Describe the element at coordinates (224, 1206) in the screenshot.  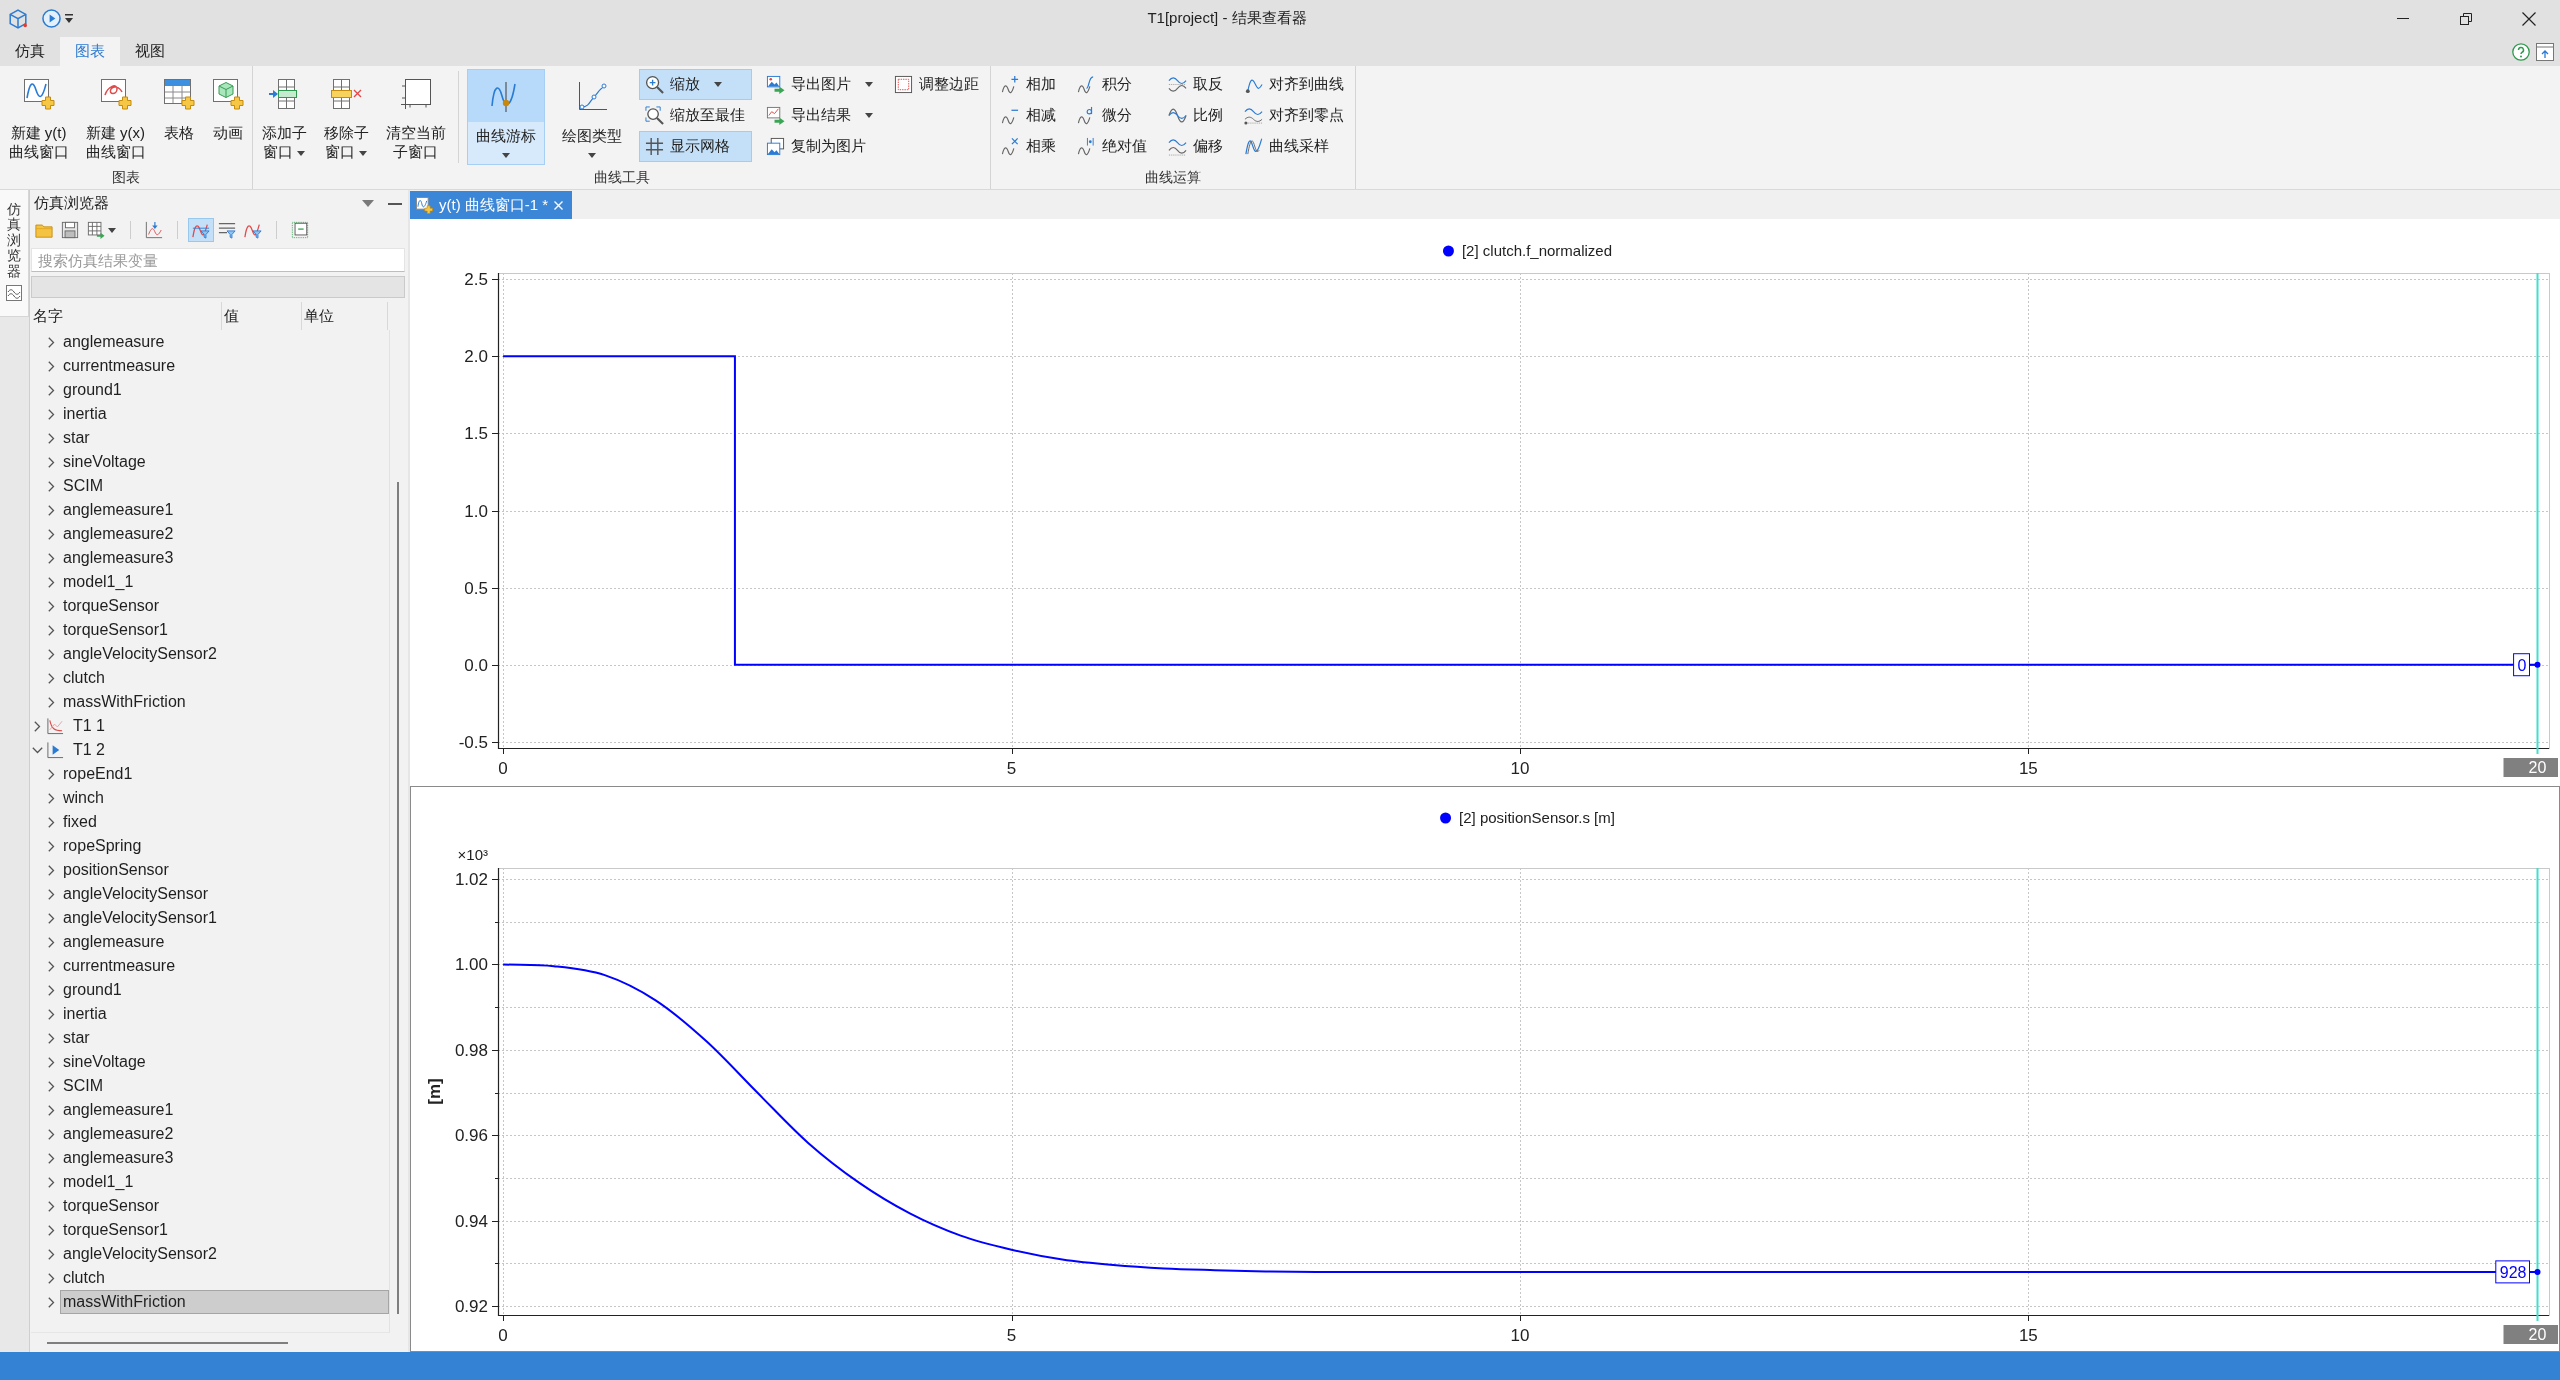
I see `tree-item: torqueSensor` at that location.